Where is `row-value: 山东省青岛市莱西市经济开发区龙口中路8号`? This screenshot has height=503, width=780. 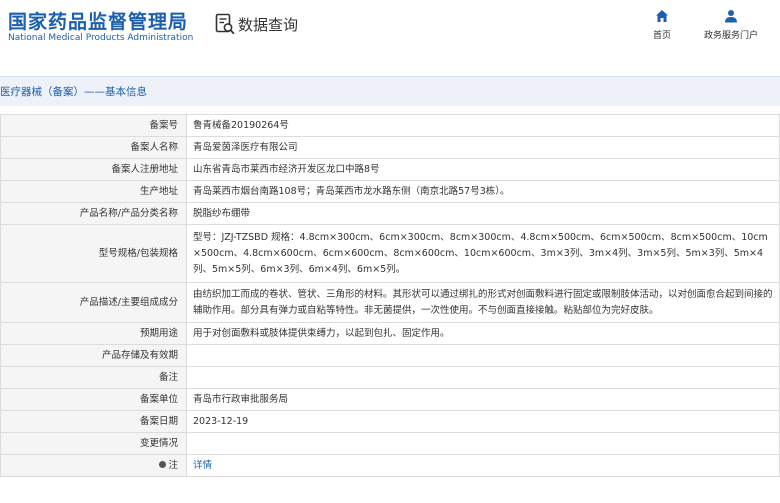 row-value: 山东省青岛市莱西市经济开发区龙口中路8号 is located at coordinates (483, 169).